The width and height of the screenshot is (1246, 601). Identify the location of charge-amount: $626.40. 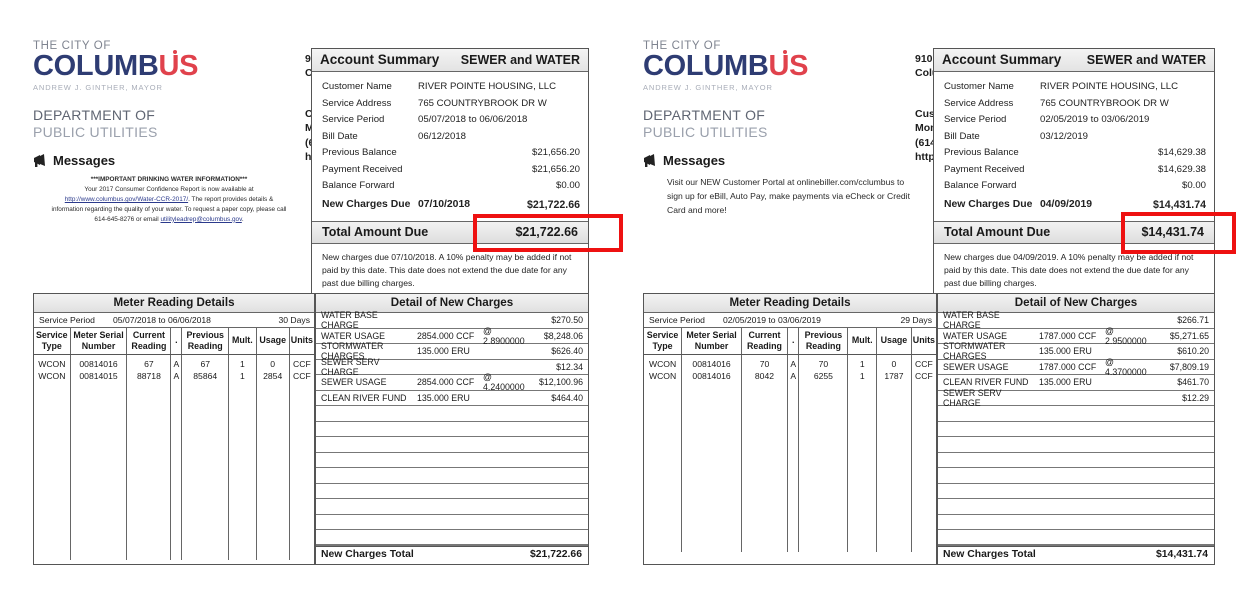
(567, 351).